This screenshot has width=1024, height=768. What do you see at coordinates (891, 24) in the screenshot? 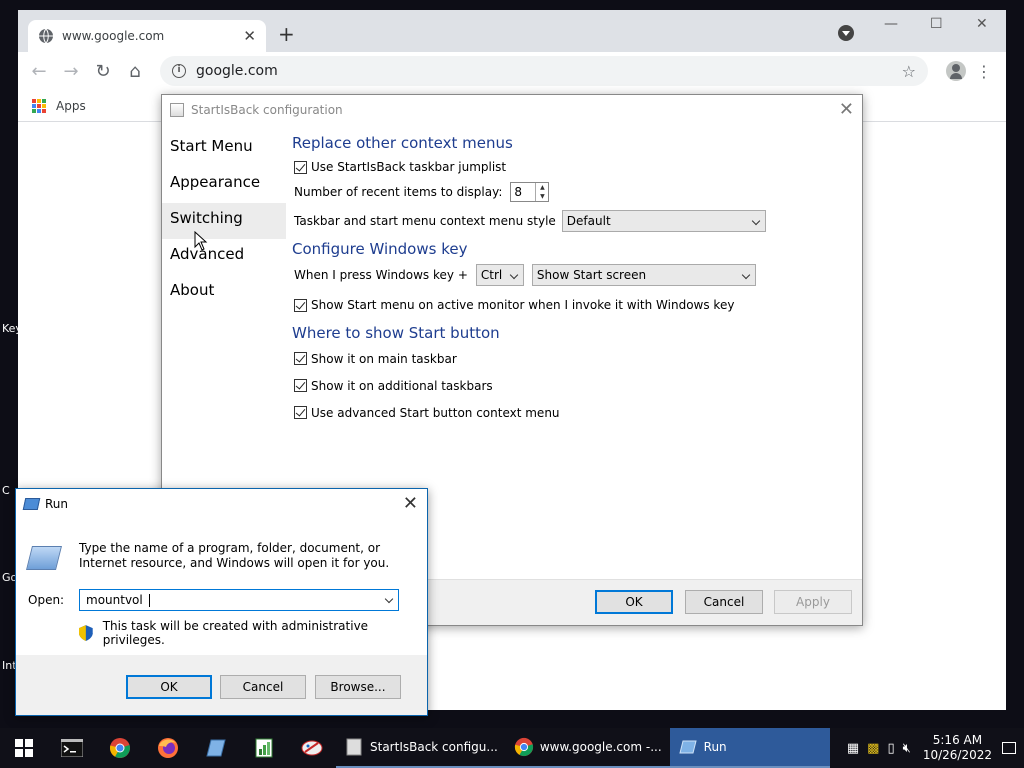
I see `minimize-button: —` at bounding box center [891, 24].